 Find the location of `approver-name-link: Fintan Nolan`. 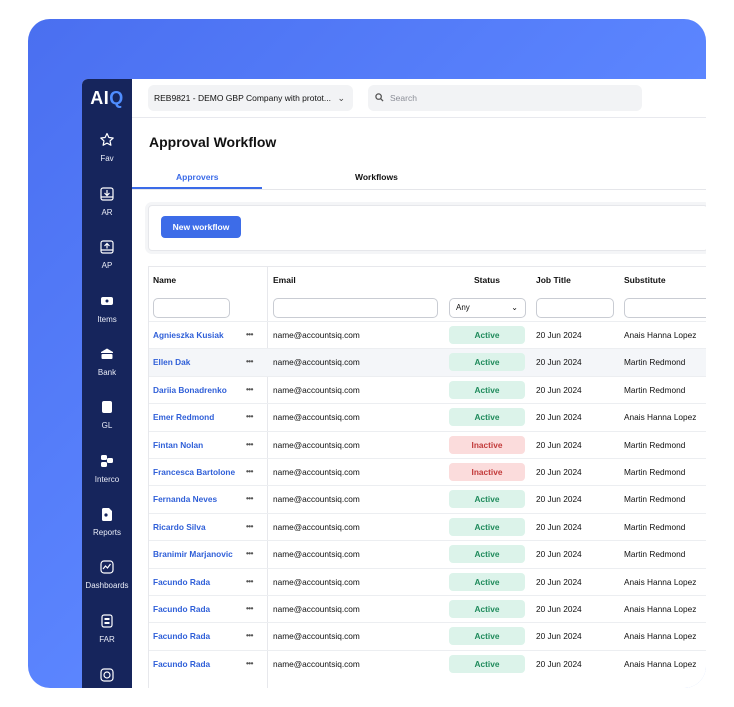

approver-name-link: Fintan Nolan is located at coordinates (178, 445).